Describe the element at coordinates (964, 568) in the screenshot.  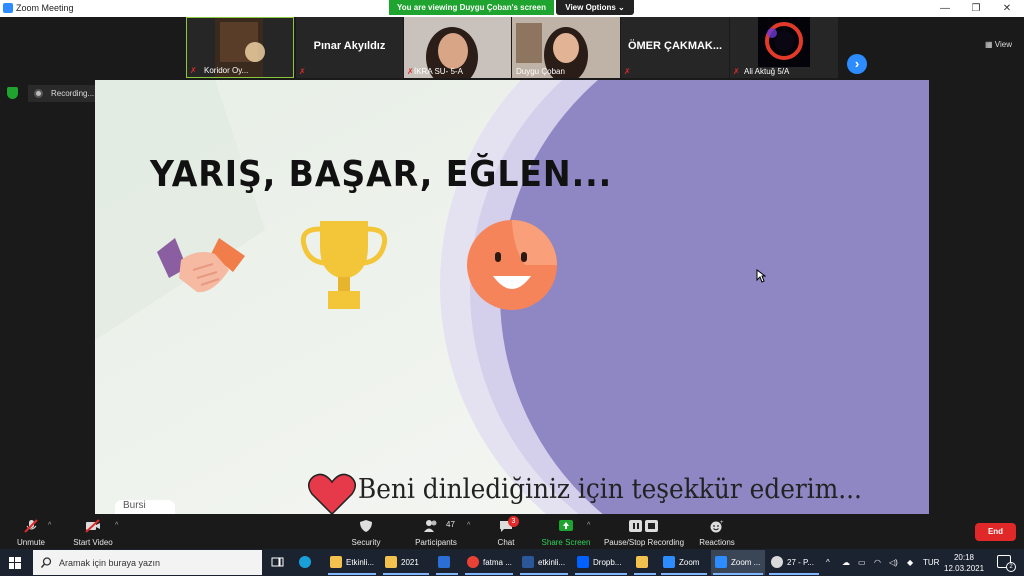
I see `clock-date: 12.03.2021` at that location.